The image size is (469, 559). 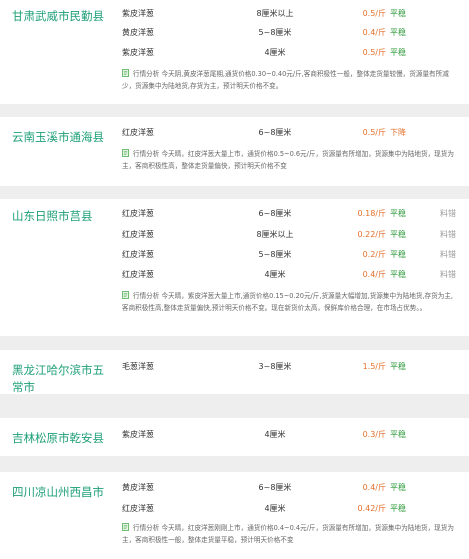 What do you see at coordinates (234, 275) in the screenshot?
I see `price-row: 红皮洋葱 4厘米 0.4/斤 平稳 料错` at bounding box center [234, 275].